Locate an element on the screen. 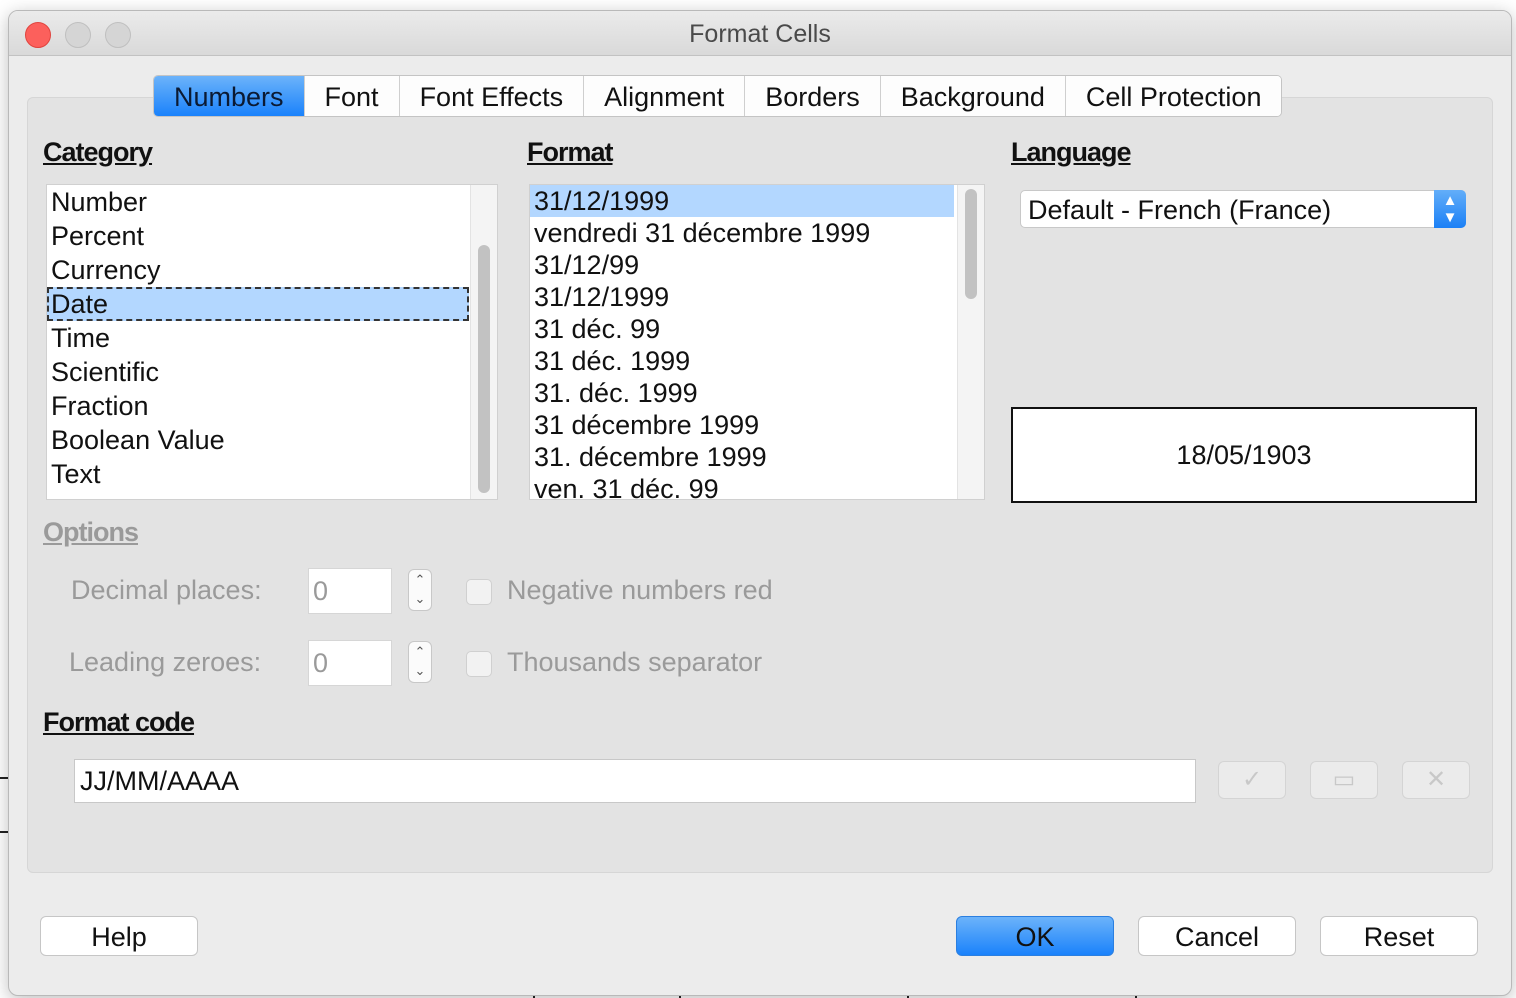 The width and height of the screenshot is (1516, 998). add-format-button: ✓ is located at coordinates (1252, 780).